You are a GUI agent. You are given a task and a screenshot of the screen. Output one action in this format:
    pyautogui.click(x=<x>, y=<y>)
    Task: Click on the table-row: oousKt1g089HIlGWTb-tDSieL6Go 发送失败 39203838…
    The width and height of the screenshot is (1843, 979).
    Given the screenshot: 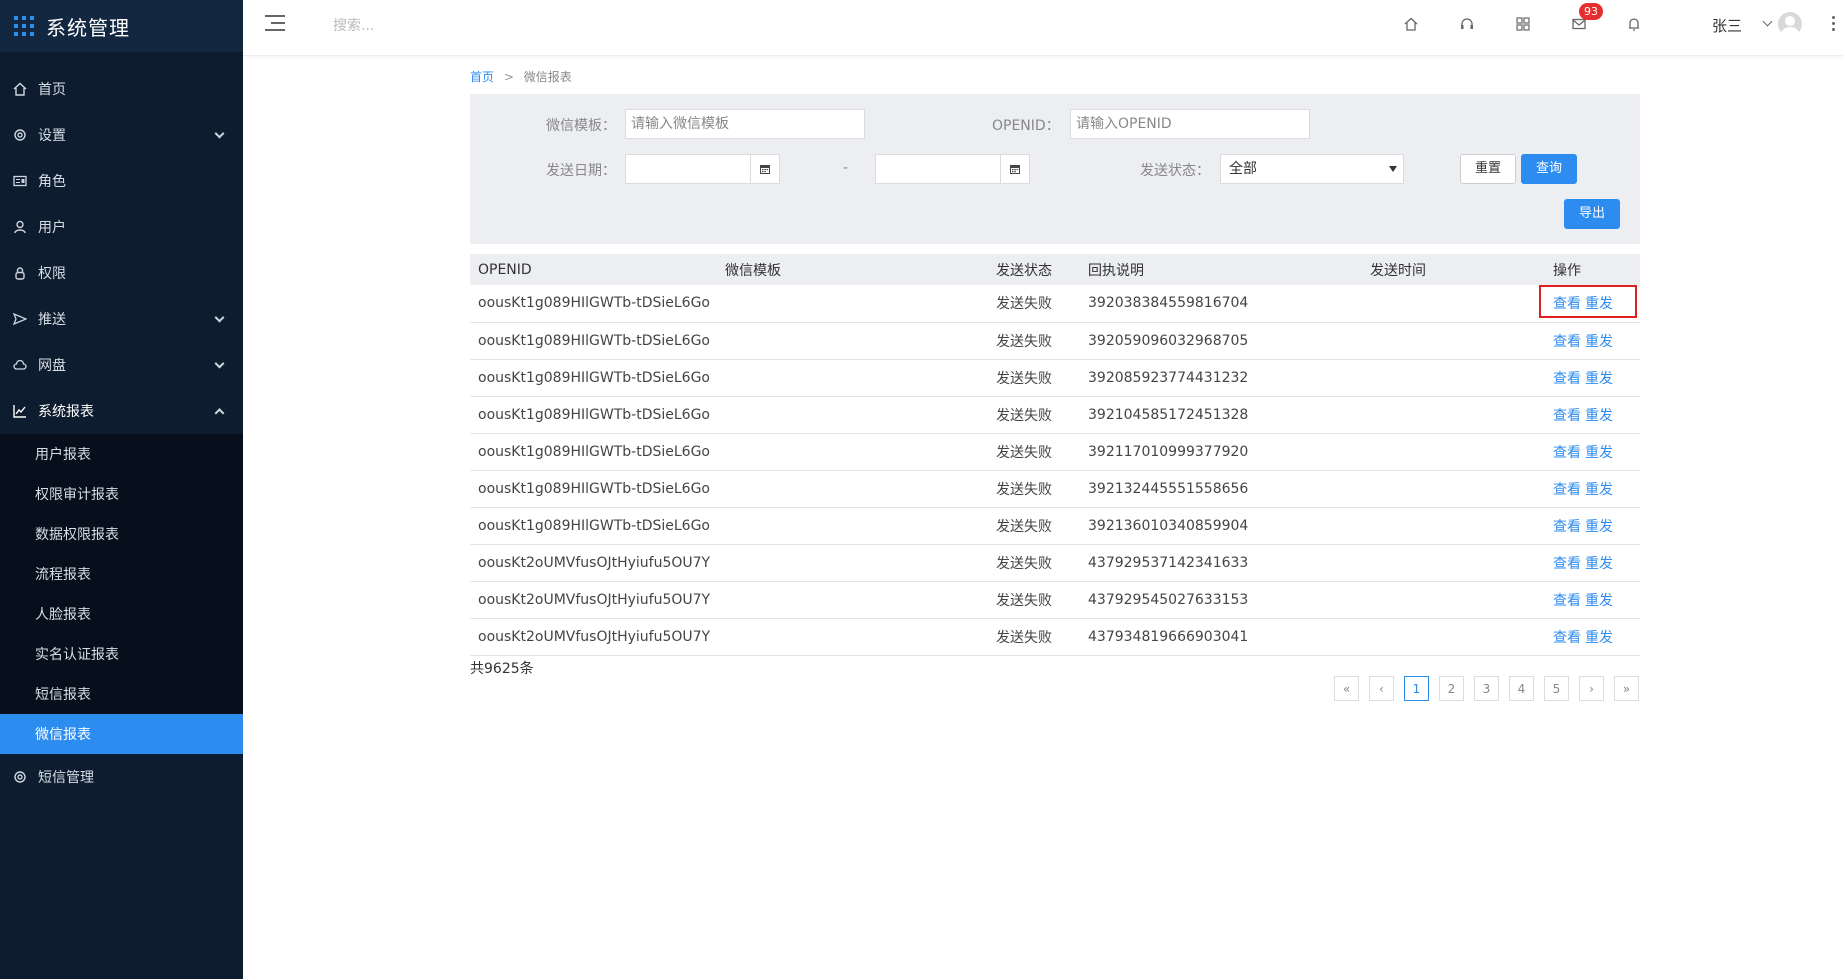 What is the action you would take?
    pyautogui.click(x=1055, y=304)
    